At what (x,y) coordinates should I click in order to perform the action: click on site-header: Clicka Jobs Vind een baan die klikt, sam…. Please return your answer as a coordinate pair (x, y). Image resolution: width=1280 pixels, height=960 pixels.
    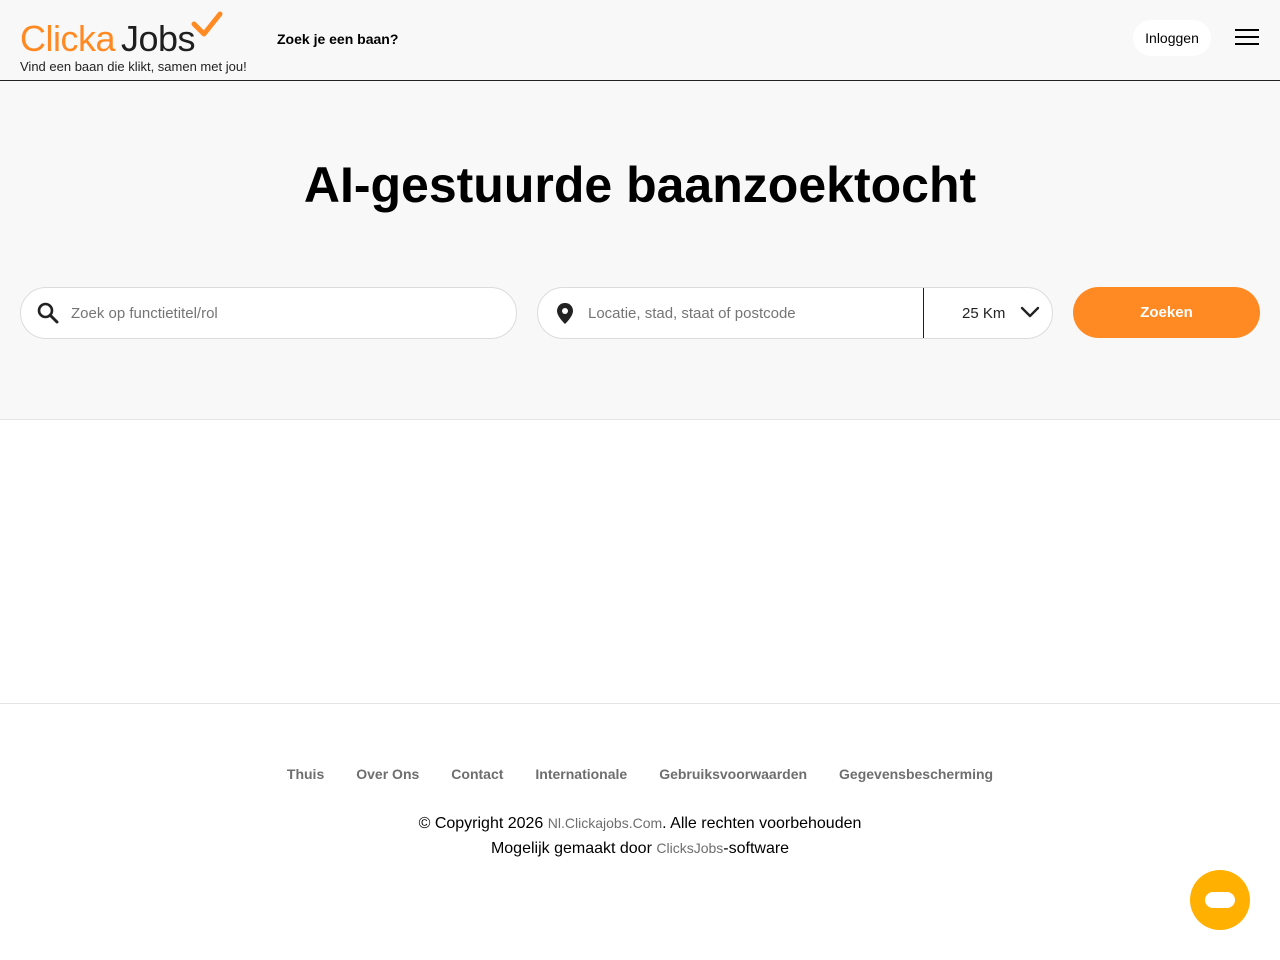
    Looking at the image, I should click on (640, 40).